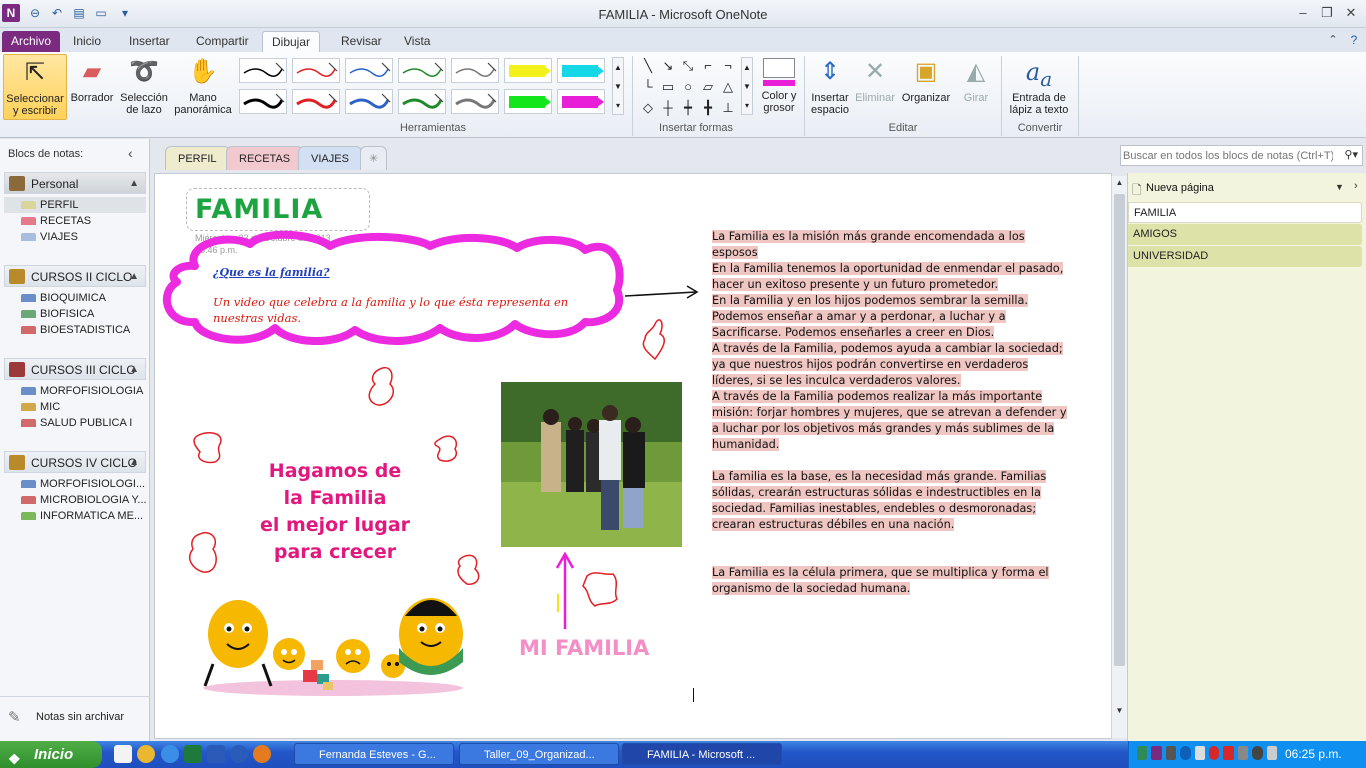 The height and width of the screenshot is (768, 1366). I want to click on tab-section-recetas: RECETAS, so click(265, 158).